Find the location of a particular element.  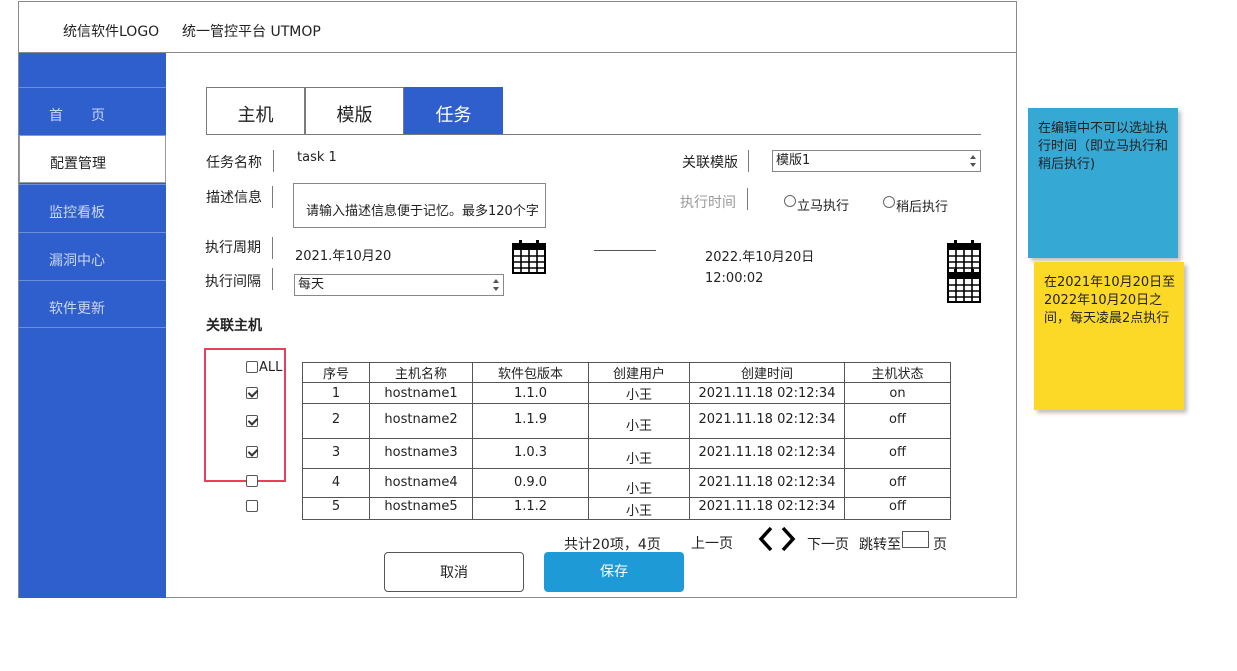

cell-no: 5 is located at coordinates (336, 508).